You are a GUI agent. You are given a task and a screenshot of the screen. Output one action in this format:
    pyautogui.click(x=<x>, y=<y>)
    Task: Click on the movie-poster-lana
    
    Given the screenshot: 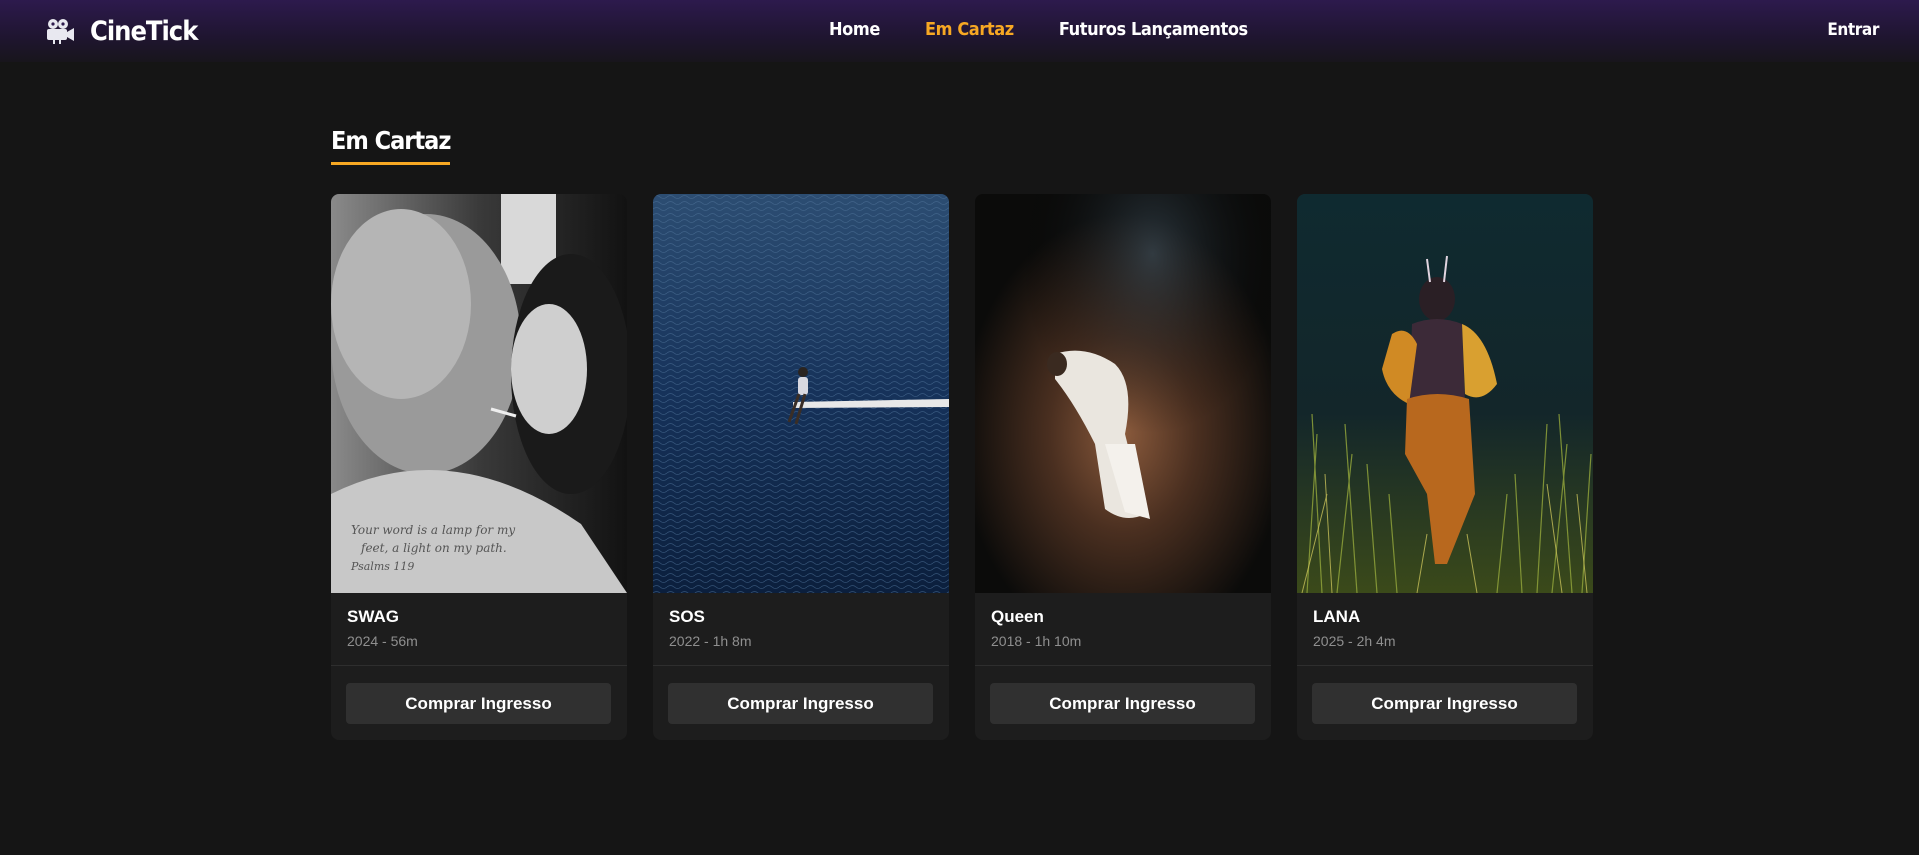 What is the action you would take?
    pyautogui.click(x=1445, y=393)
    